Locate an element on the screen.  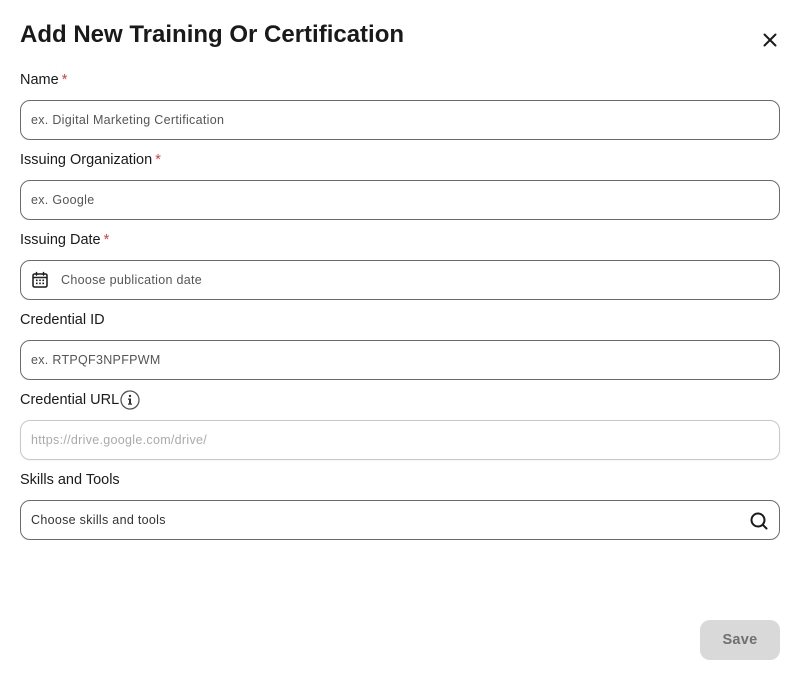
credential-url-label: Credential URL is located at coordinates (80, 400).